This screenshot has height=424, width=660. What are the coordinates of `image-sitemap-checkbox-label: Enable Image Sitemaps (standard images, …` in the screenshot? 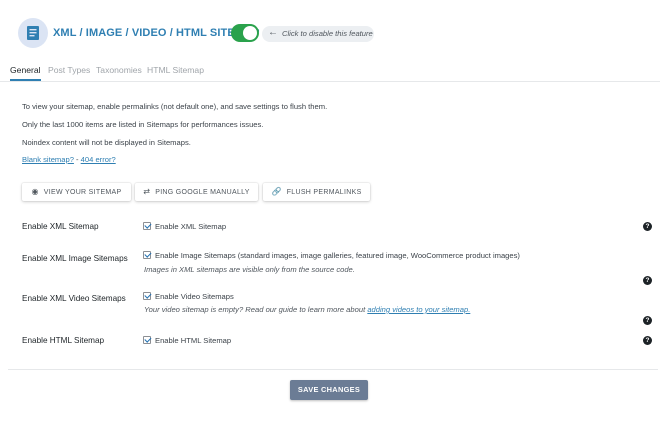 It's located at (337, 255).